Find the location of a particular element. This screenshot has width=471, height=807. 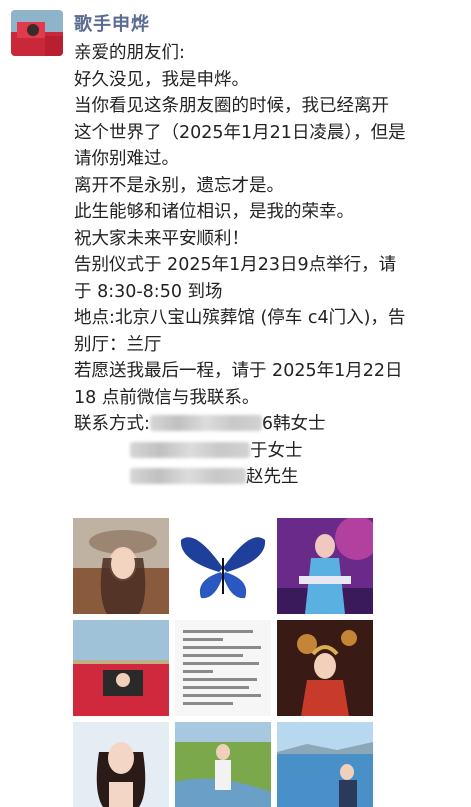

post-line: 于 8:30-8:50 到场 is located at coordinates (148, 291).